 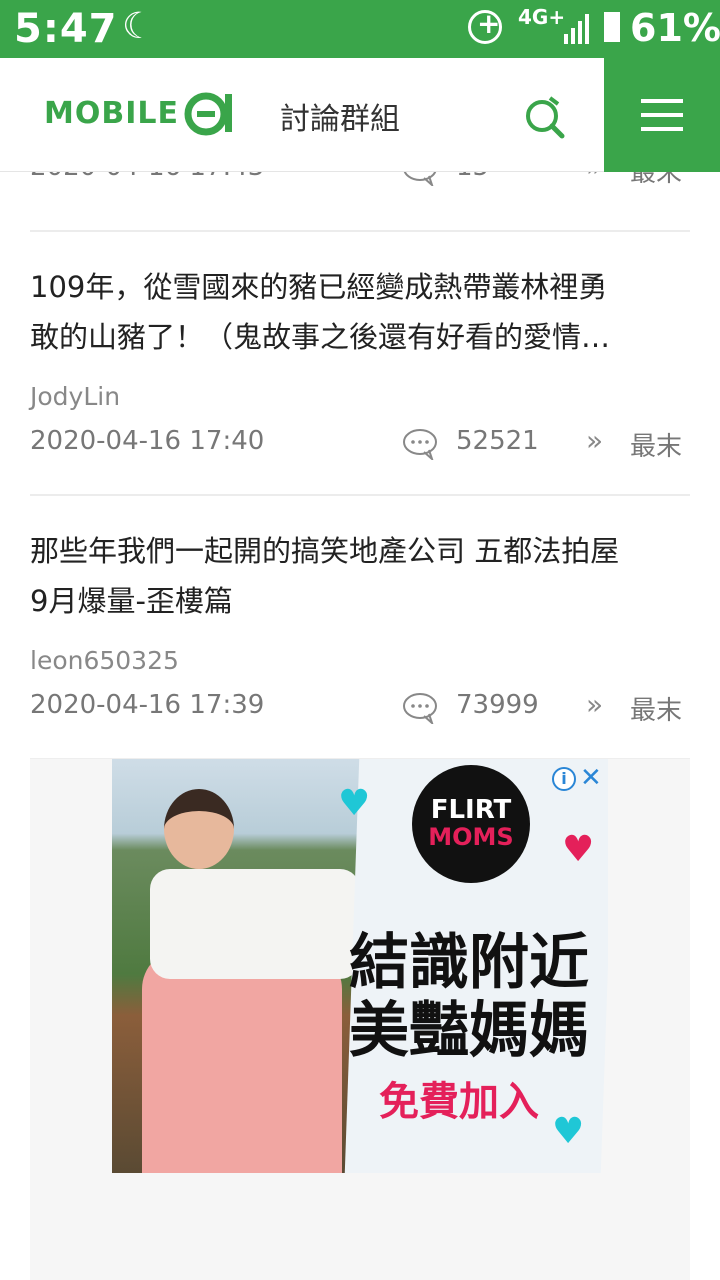 I want to click on reply-count: 52521, so click(x=497, y=441).